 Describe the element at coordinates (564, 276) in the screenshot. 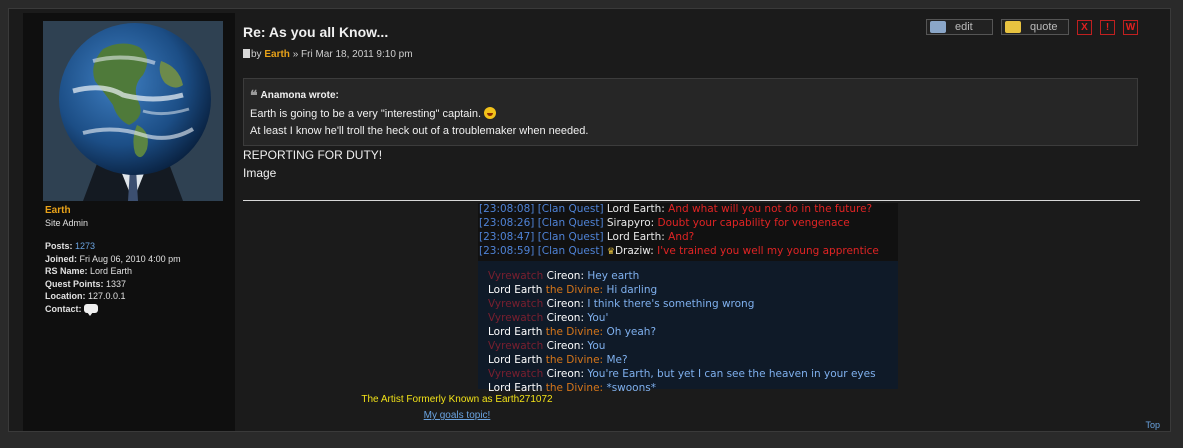

I see `dialogue-line: Vyrewatch Cireon: Hey earth` at that location.